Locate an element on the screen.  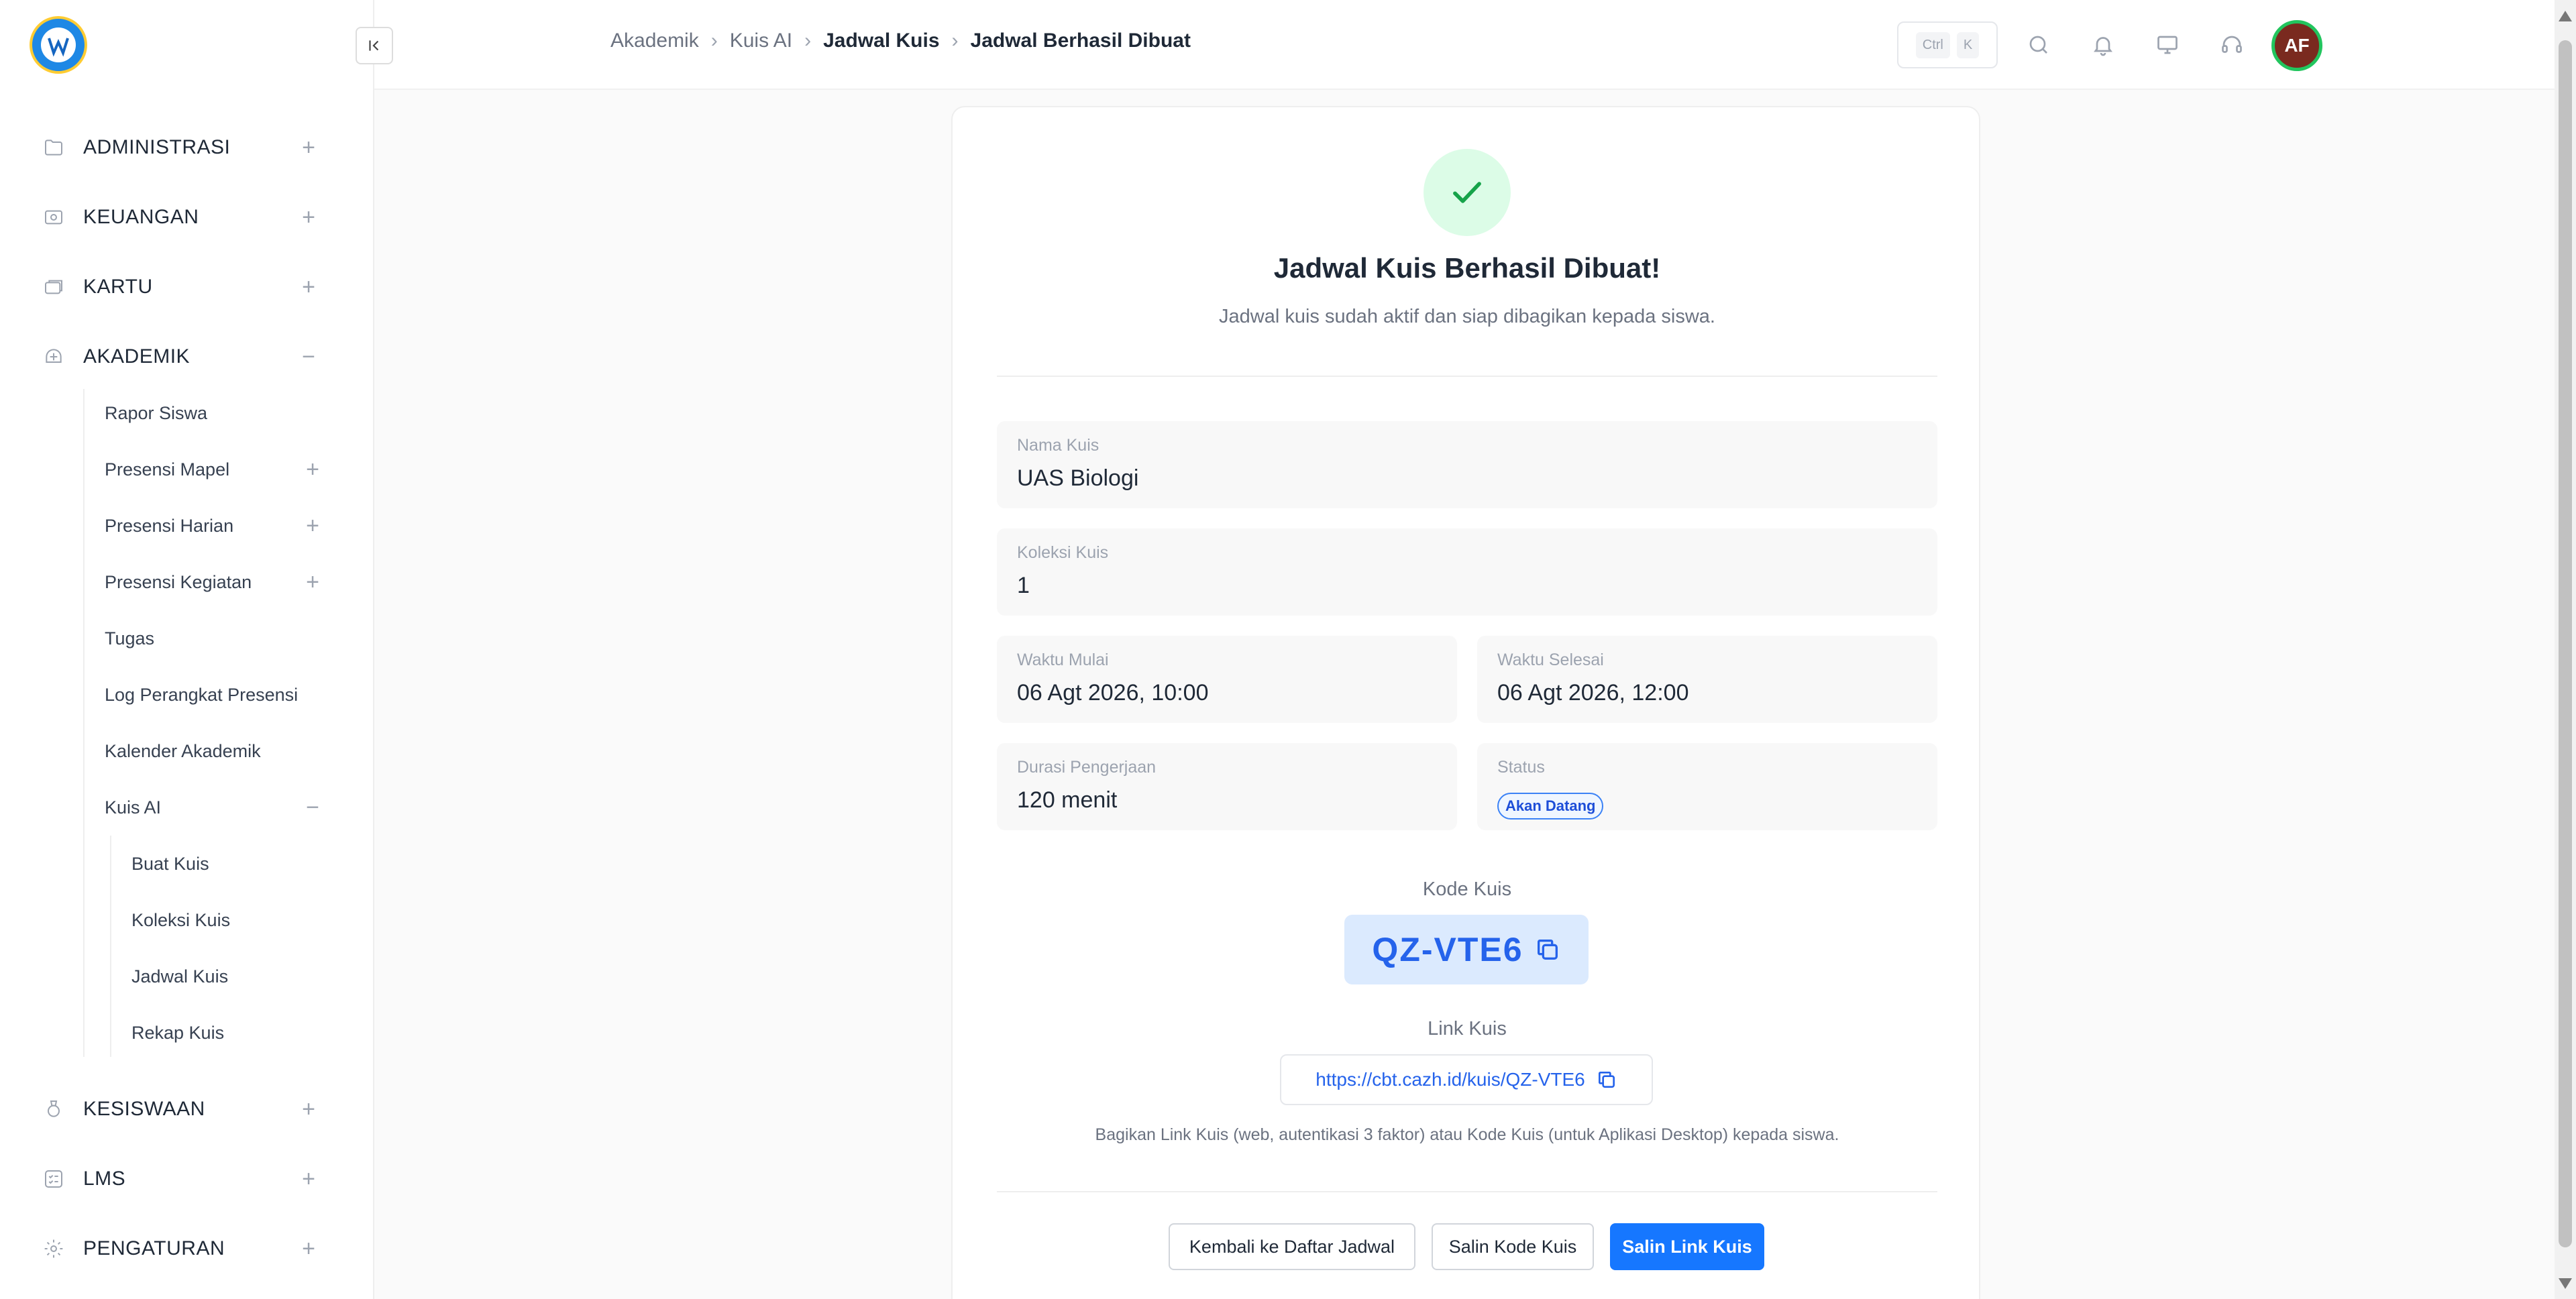
collapse-sidebar-button is located at coordinates (374, 45).